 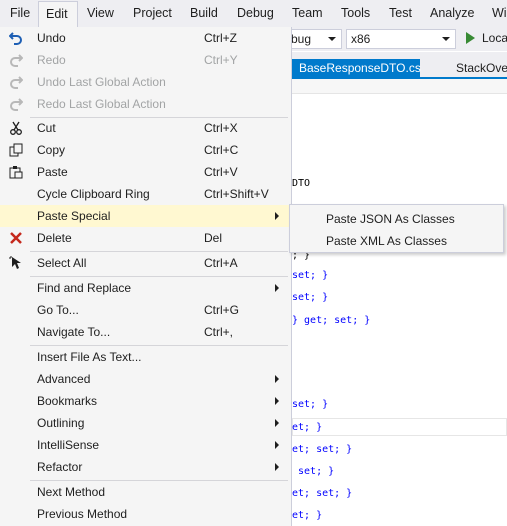 What do you see at coordinates (64, 379) in the screenshot?
I see `menu-item-label: Advanced` at bounding box center [64, 379].